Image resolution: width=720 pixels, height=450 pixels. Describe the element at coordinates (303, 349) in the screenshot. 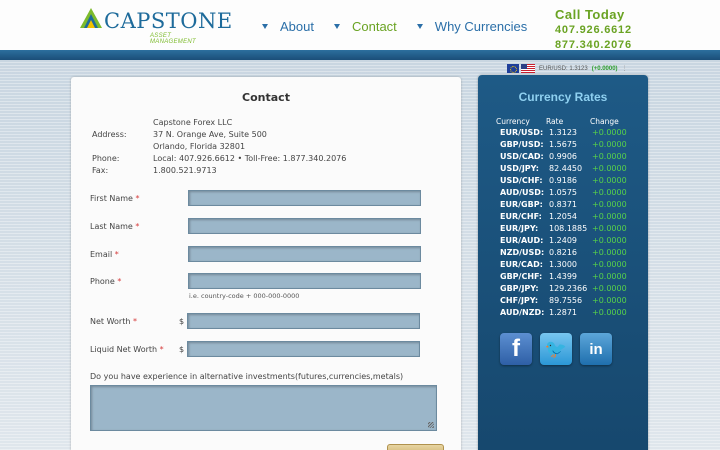

I see `liquid-net-worth-field` at that location.